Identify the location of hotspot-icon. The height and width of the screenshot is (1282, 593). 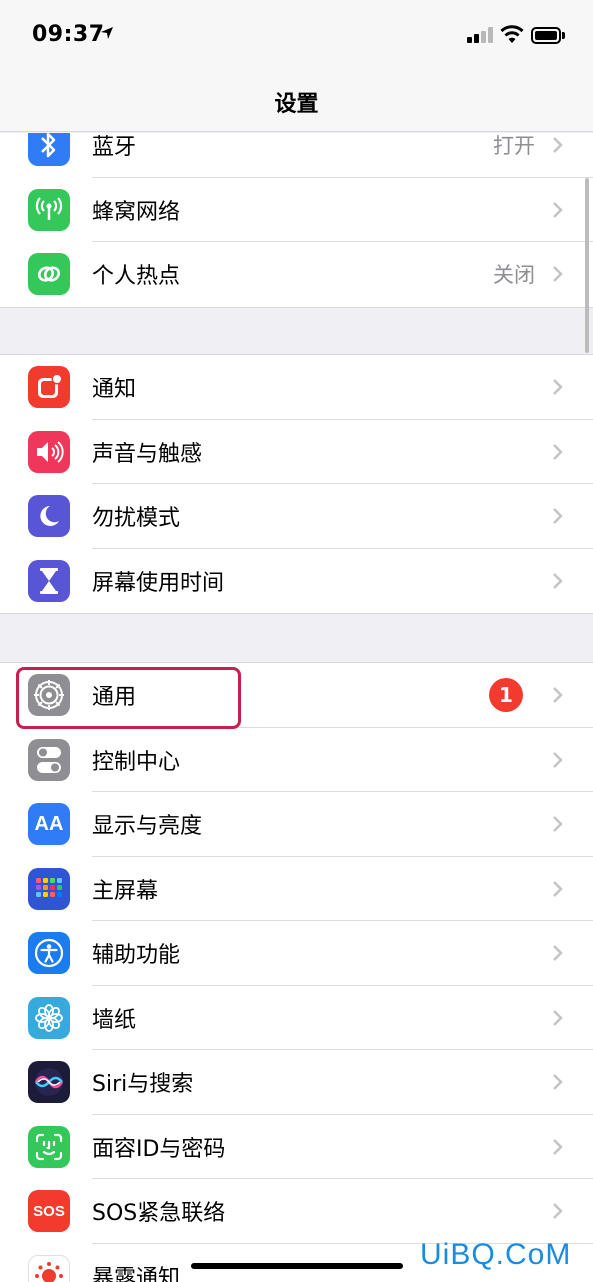
(49, 274).